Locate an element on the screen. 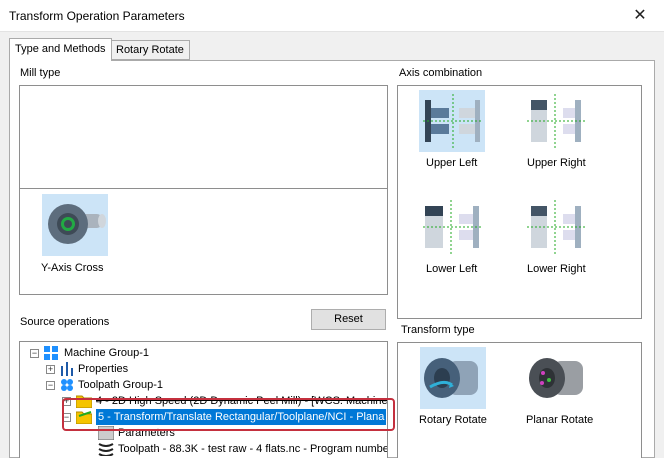  lower-left-caption: Lower Left is located at coordinates (452, 269).